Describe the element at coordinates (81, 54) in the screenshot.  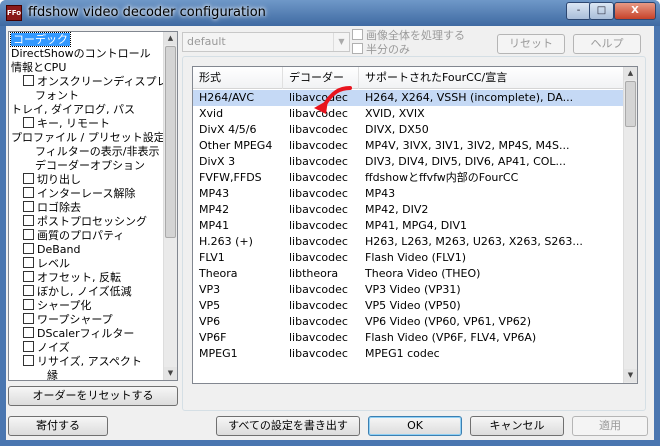
I see `tree-item: DirectShowのコントロール` at that location.